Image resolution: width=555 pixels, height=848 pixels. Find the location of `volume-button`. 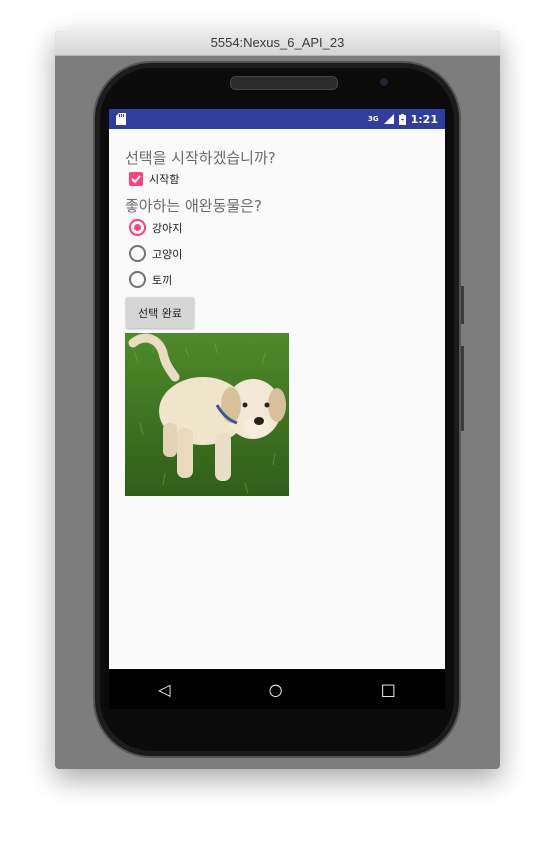

volume-button is located at coordinates (462, 305).